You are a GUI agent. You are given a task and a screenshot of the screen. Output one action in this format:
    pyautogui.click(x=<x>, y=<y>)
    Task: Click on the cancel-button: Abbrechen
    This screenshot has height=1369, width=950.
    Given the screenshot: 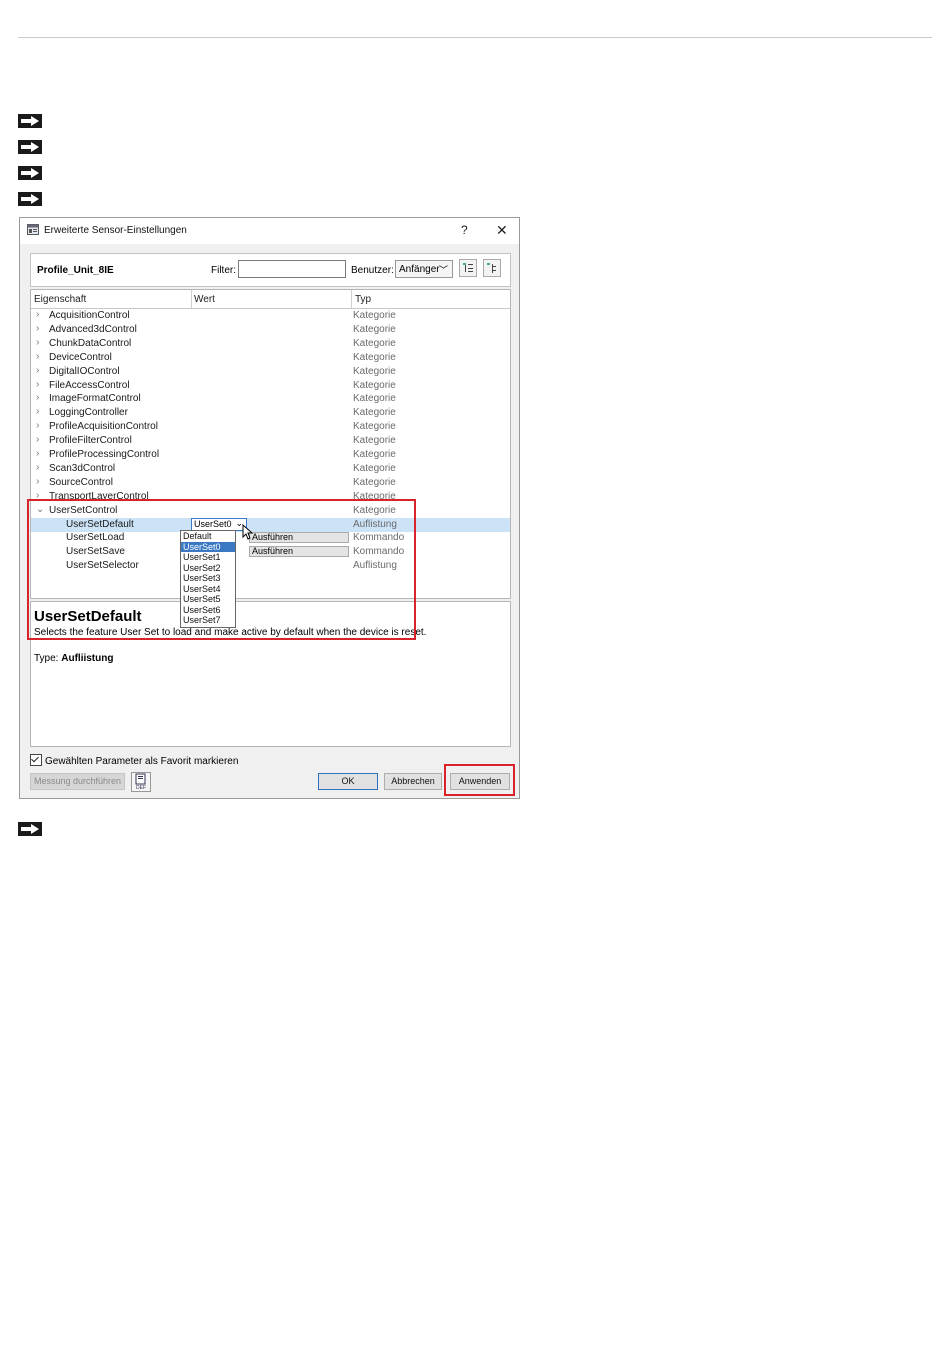 What is the action you would take?
    pyautogui.click(x=413, y=781)
    